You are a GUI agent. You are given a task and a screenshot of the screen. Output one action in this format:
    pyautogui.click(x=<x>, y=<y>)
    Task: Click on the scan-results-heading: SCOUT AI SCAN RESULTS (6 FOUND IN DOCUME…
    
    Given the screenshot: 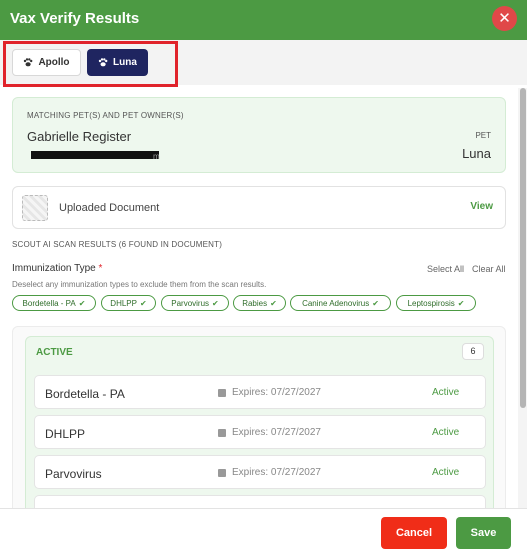 What is the action you would take?
    pyautogui.click(x=117, y=244)
    